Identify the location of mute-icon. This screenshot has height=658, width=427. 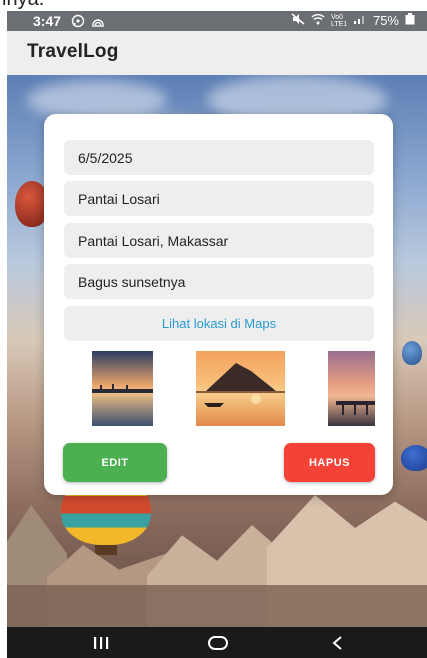
(298, 20).